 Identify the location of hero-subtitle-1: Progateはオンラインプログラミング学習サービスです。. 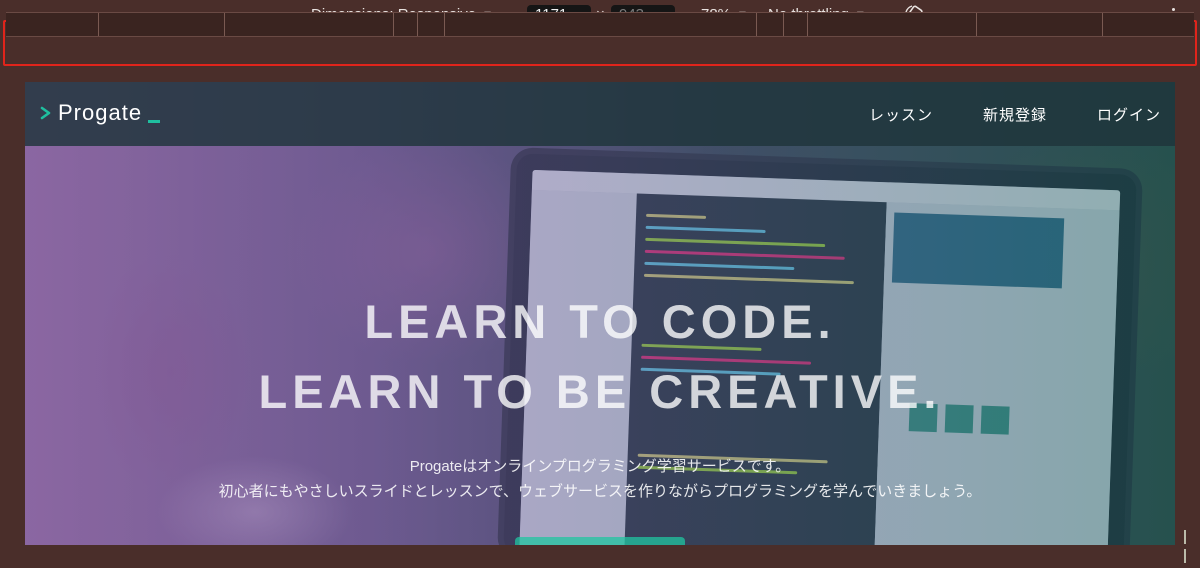
(600, 466).